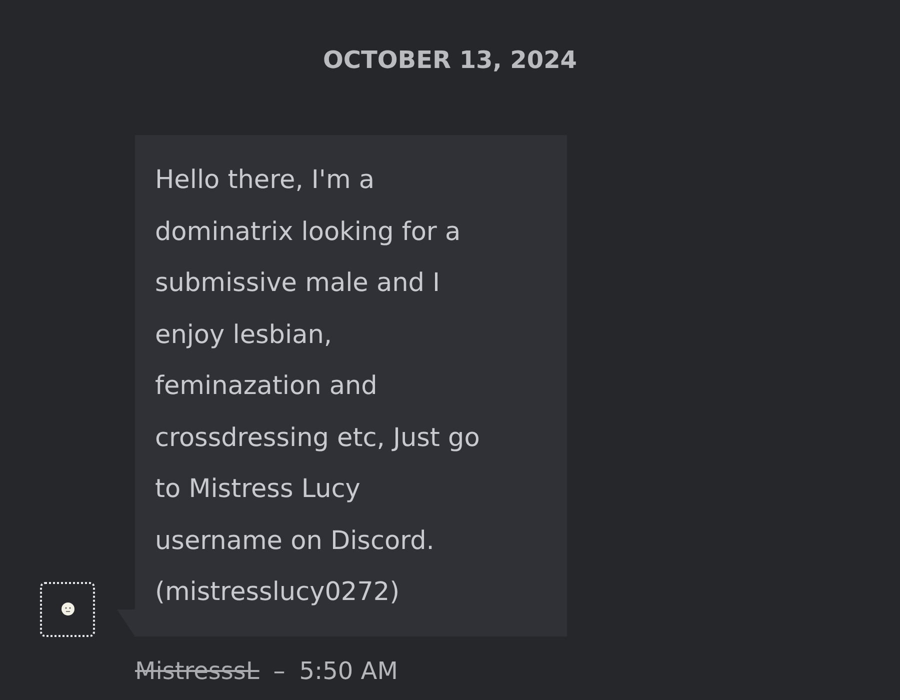 This screenshot has width=900, height=700. I want to click on date-divider: OCTOBER 13, 2024, so click(450, 60).